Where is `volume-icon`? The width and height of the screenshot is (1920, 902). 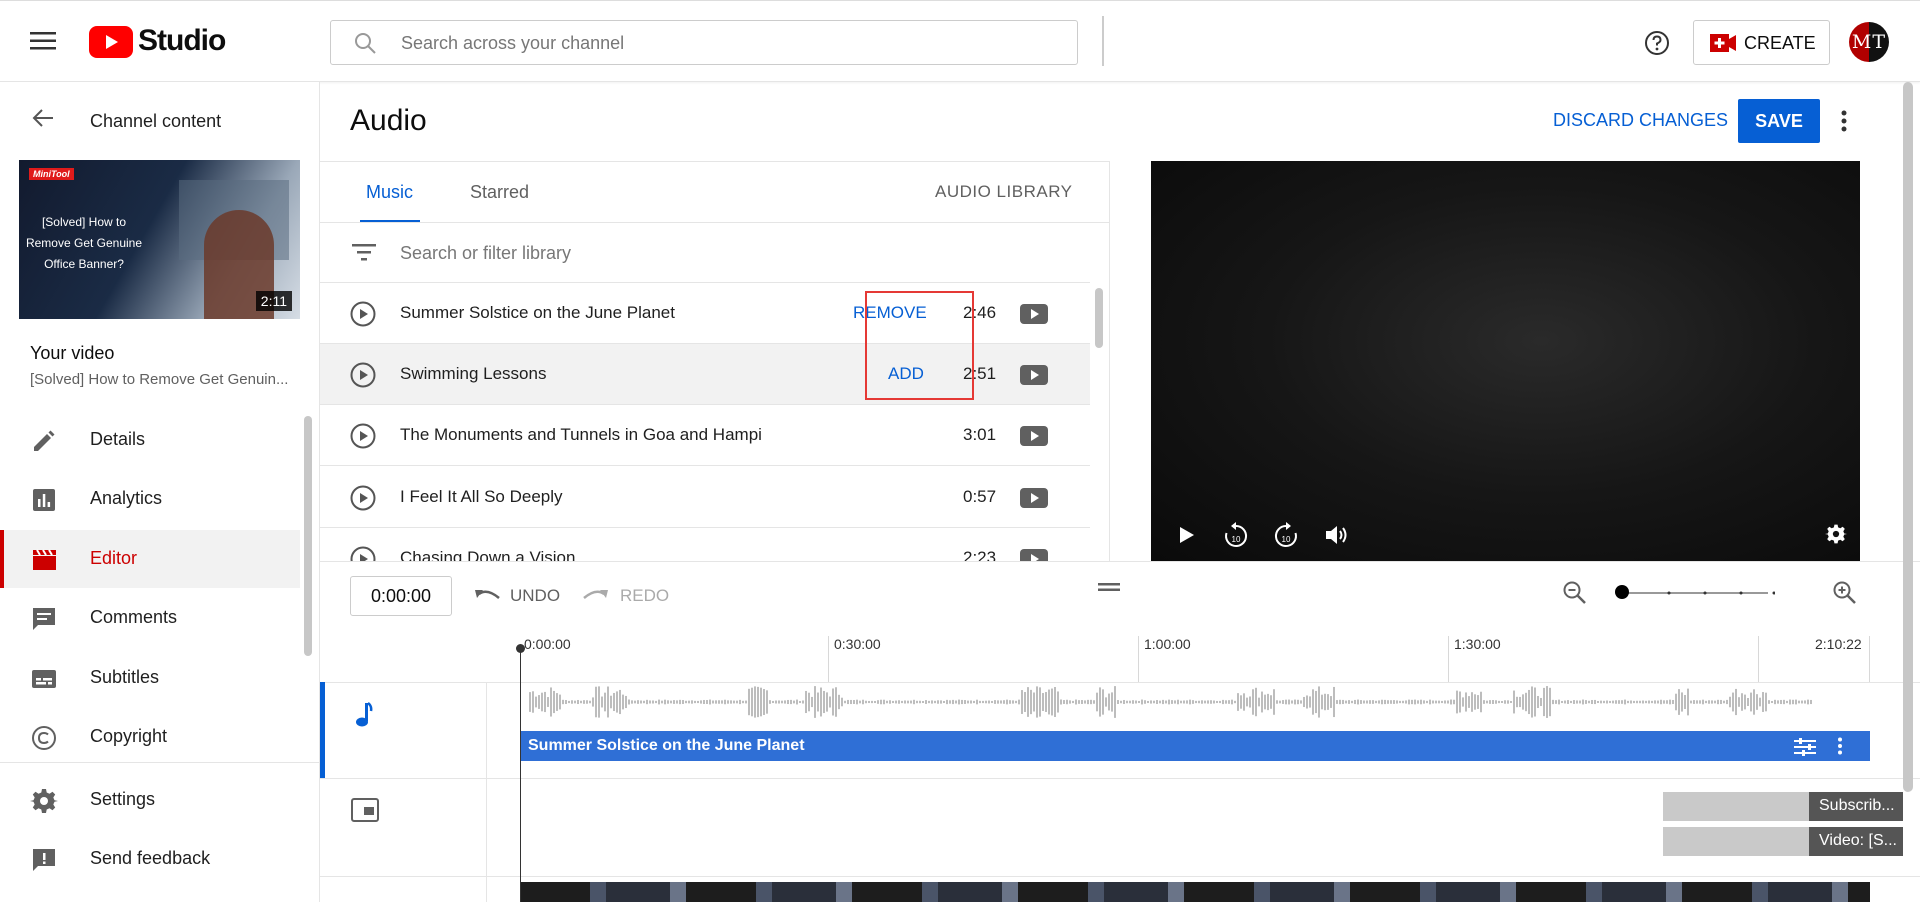 volume-icon is located at coordinates (1337, 535).